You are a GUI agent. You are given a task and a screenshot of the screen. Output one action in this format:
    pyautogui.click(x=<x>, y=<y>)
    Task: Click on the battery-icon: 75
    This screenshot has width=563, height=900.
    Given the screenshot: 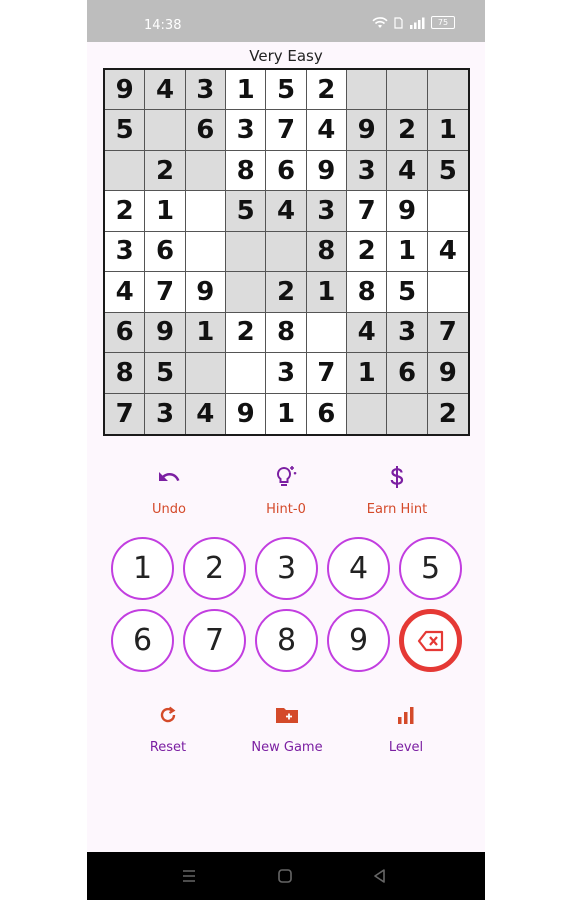 What is the action you would take?
    pyautogui.click(x=443, y=22)
    